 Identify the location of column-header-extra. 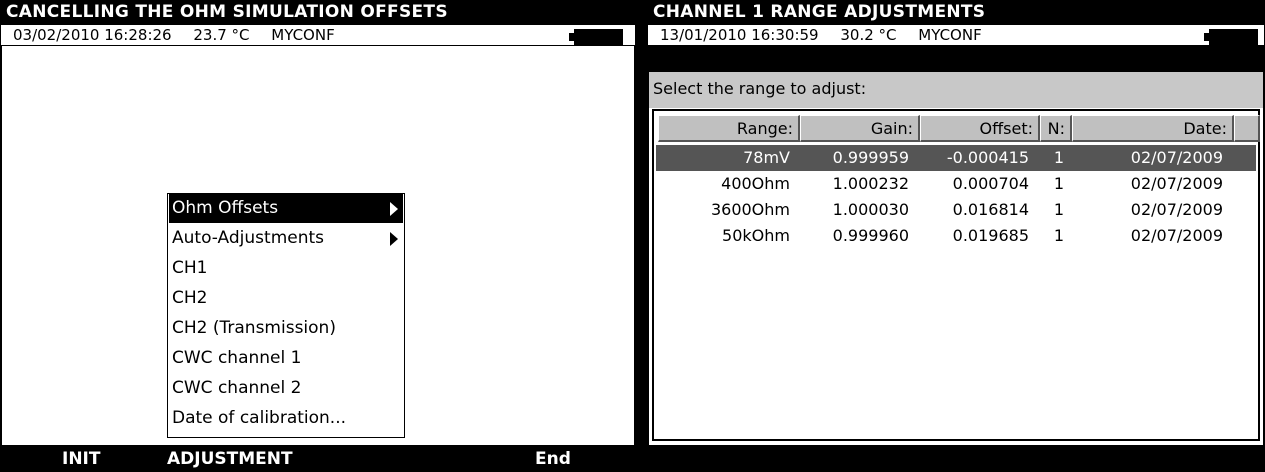
(1247, 128).